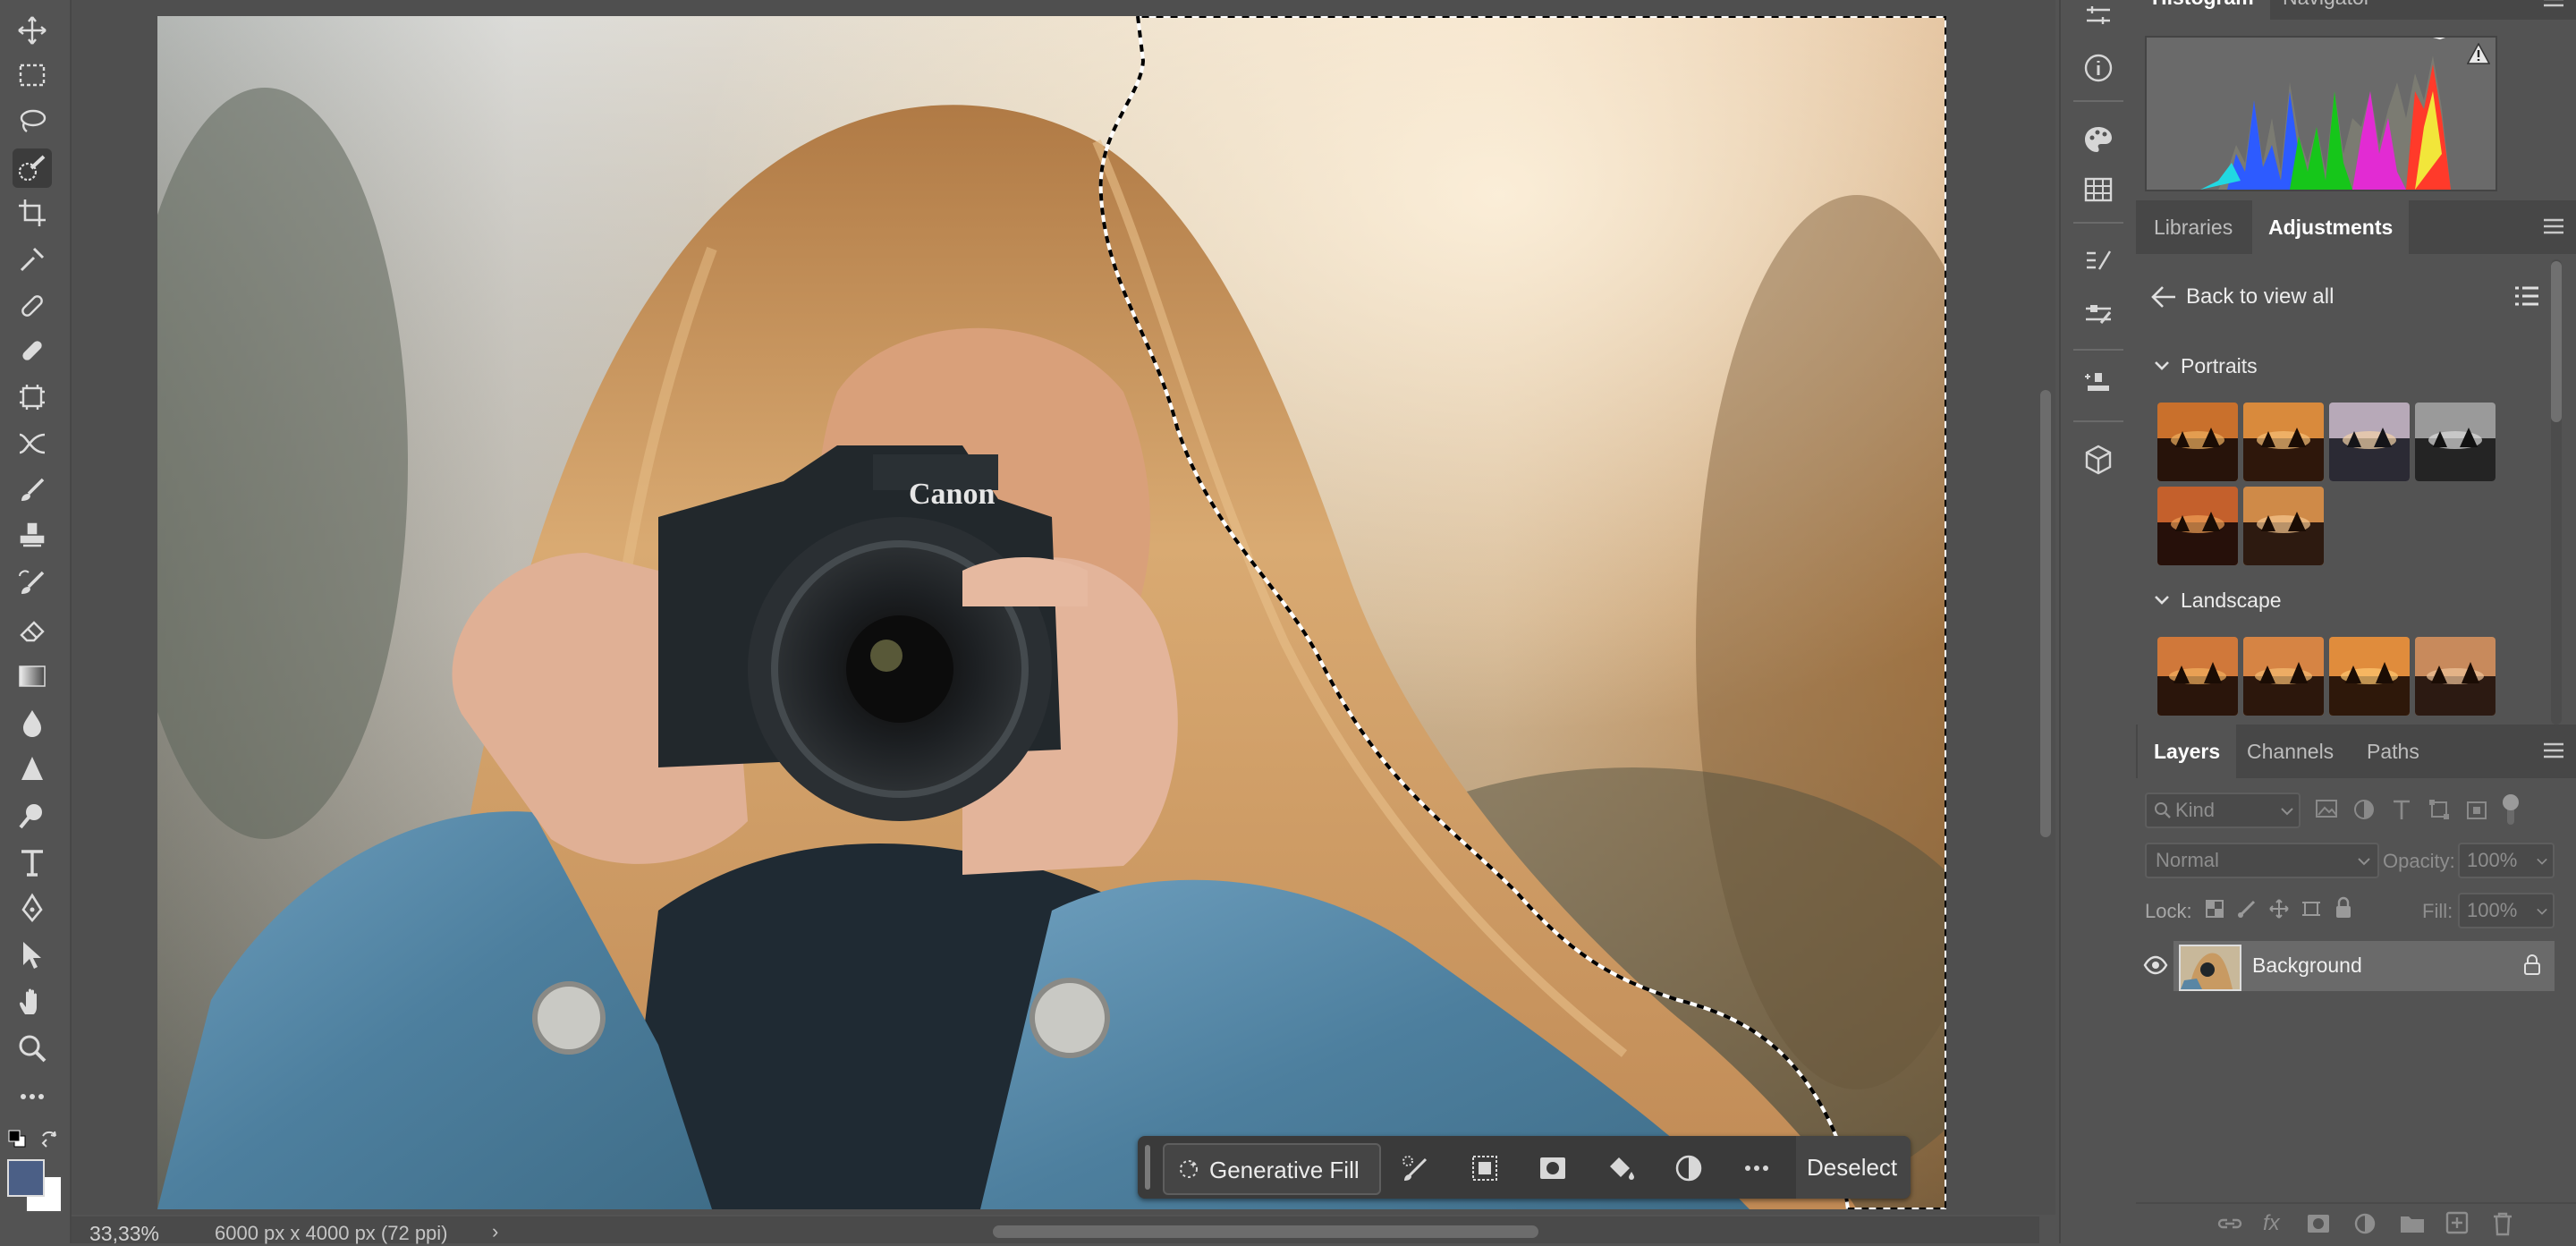  I want to click on opacity-field: 100%, so click(2506, 860).